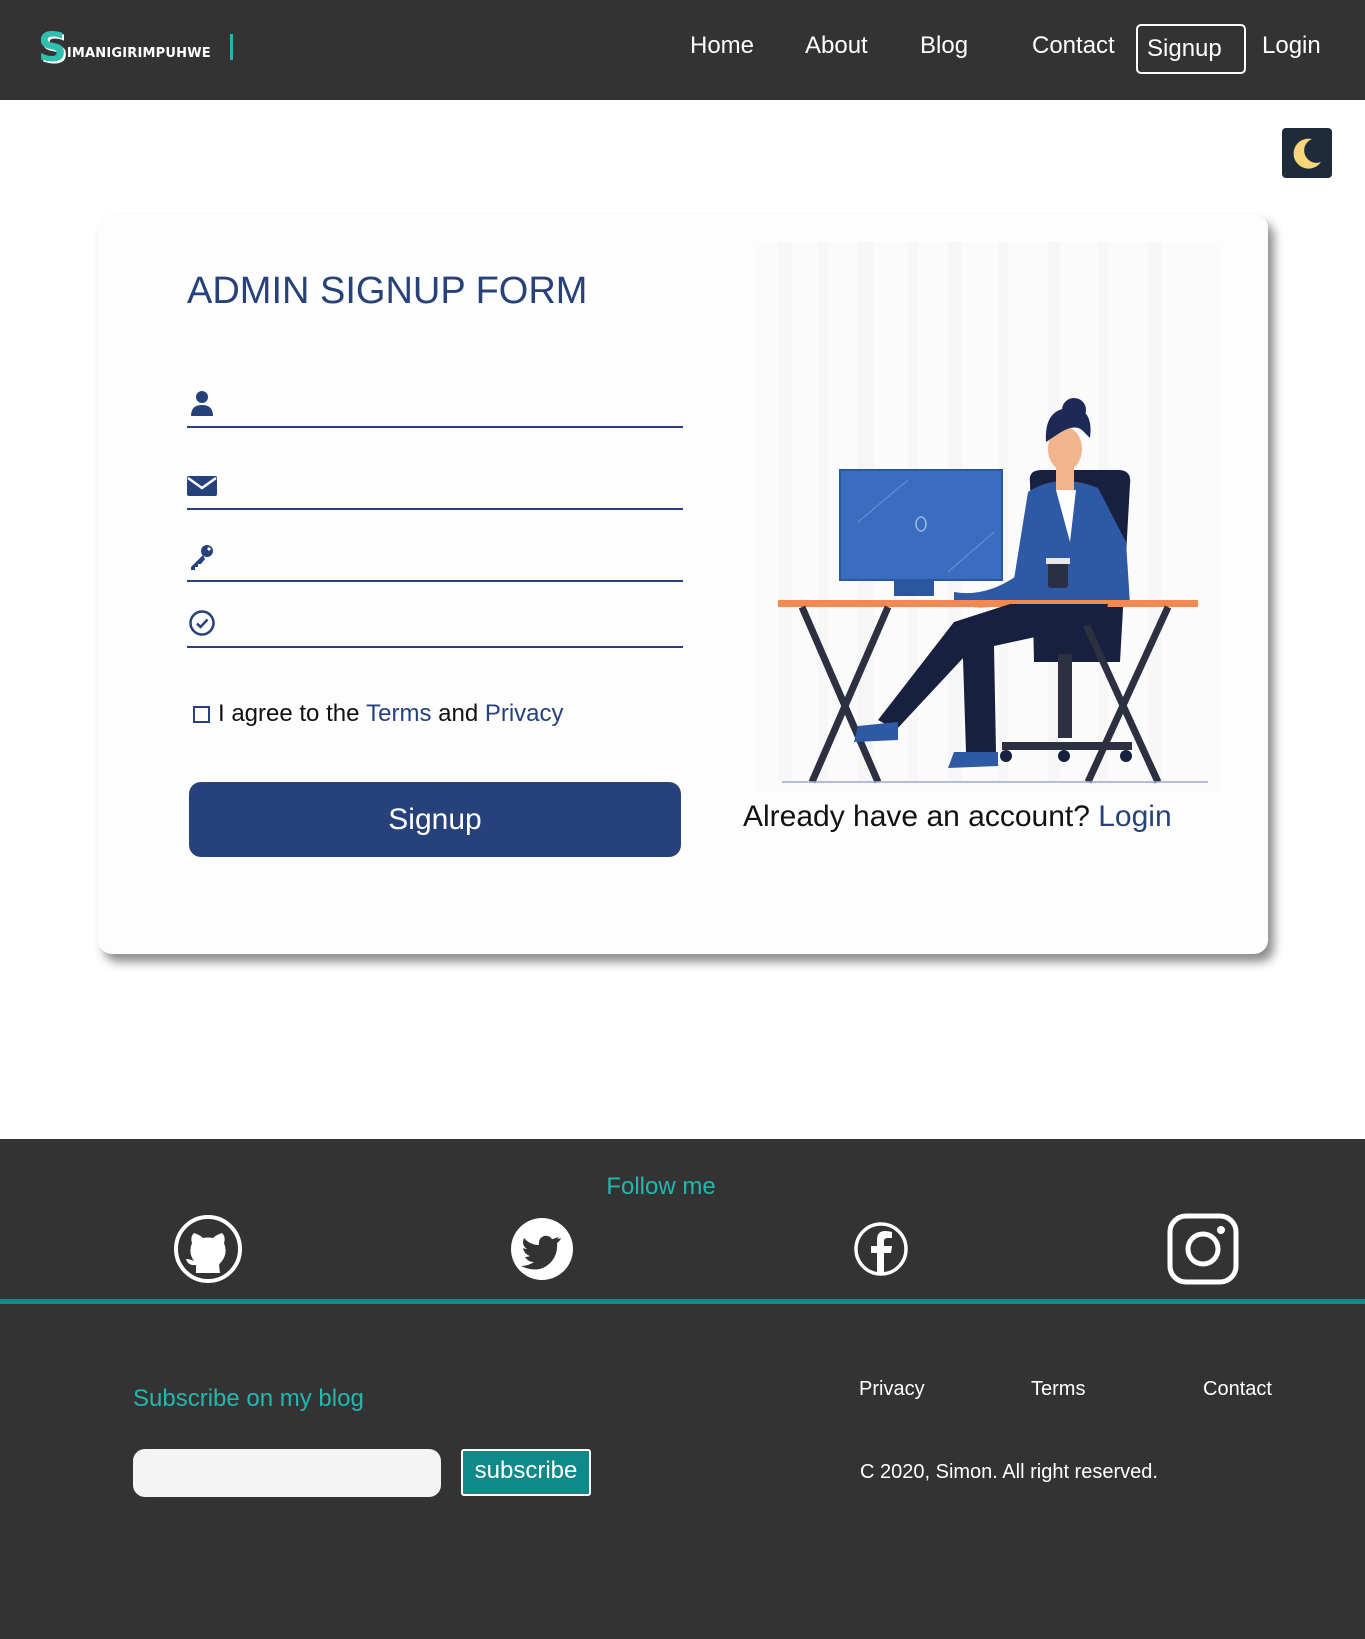  Describe the element at coordinates (202, 623) in the screenshot. I see `check-circle-icon` at that location.